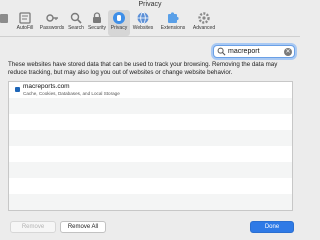  What do you see at coordinates (173, 17) in the screenshot?
I see `puzzle-icon` at bounding box center [173, 17].